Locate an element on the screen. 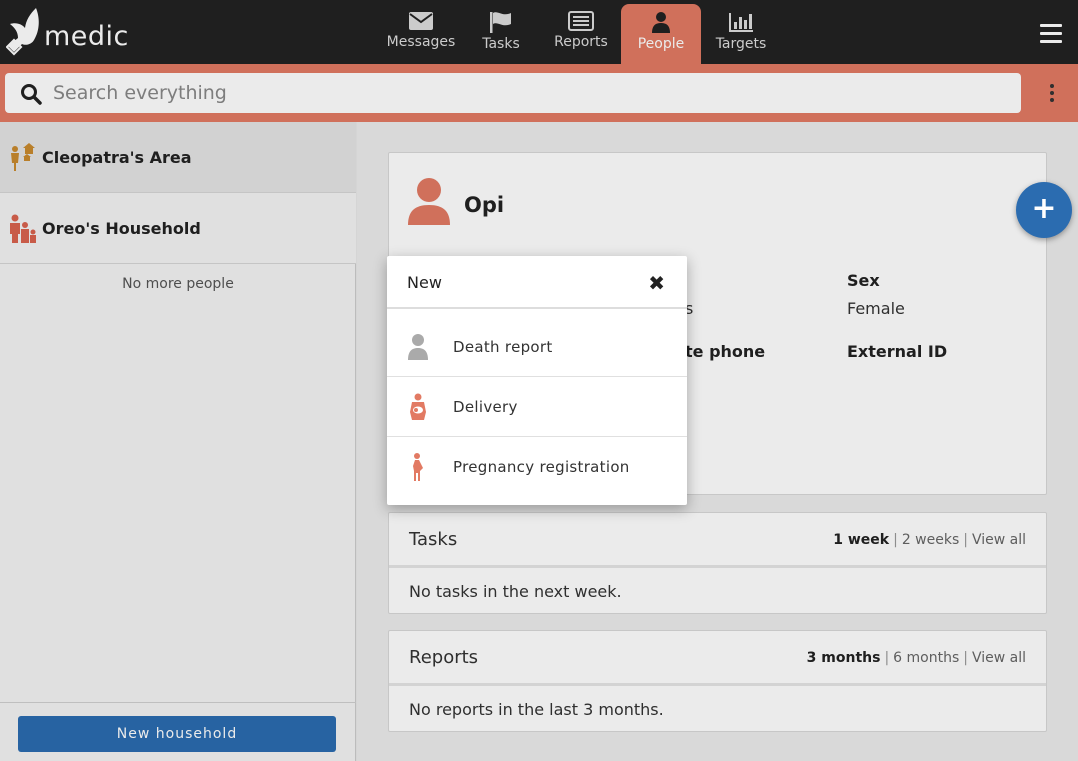 This screenshot has height=761, width=1078. popup-item-pregnancy-registration: Pregnancy registration is located at coordinates (537, 467).